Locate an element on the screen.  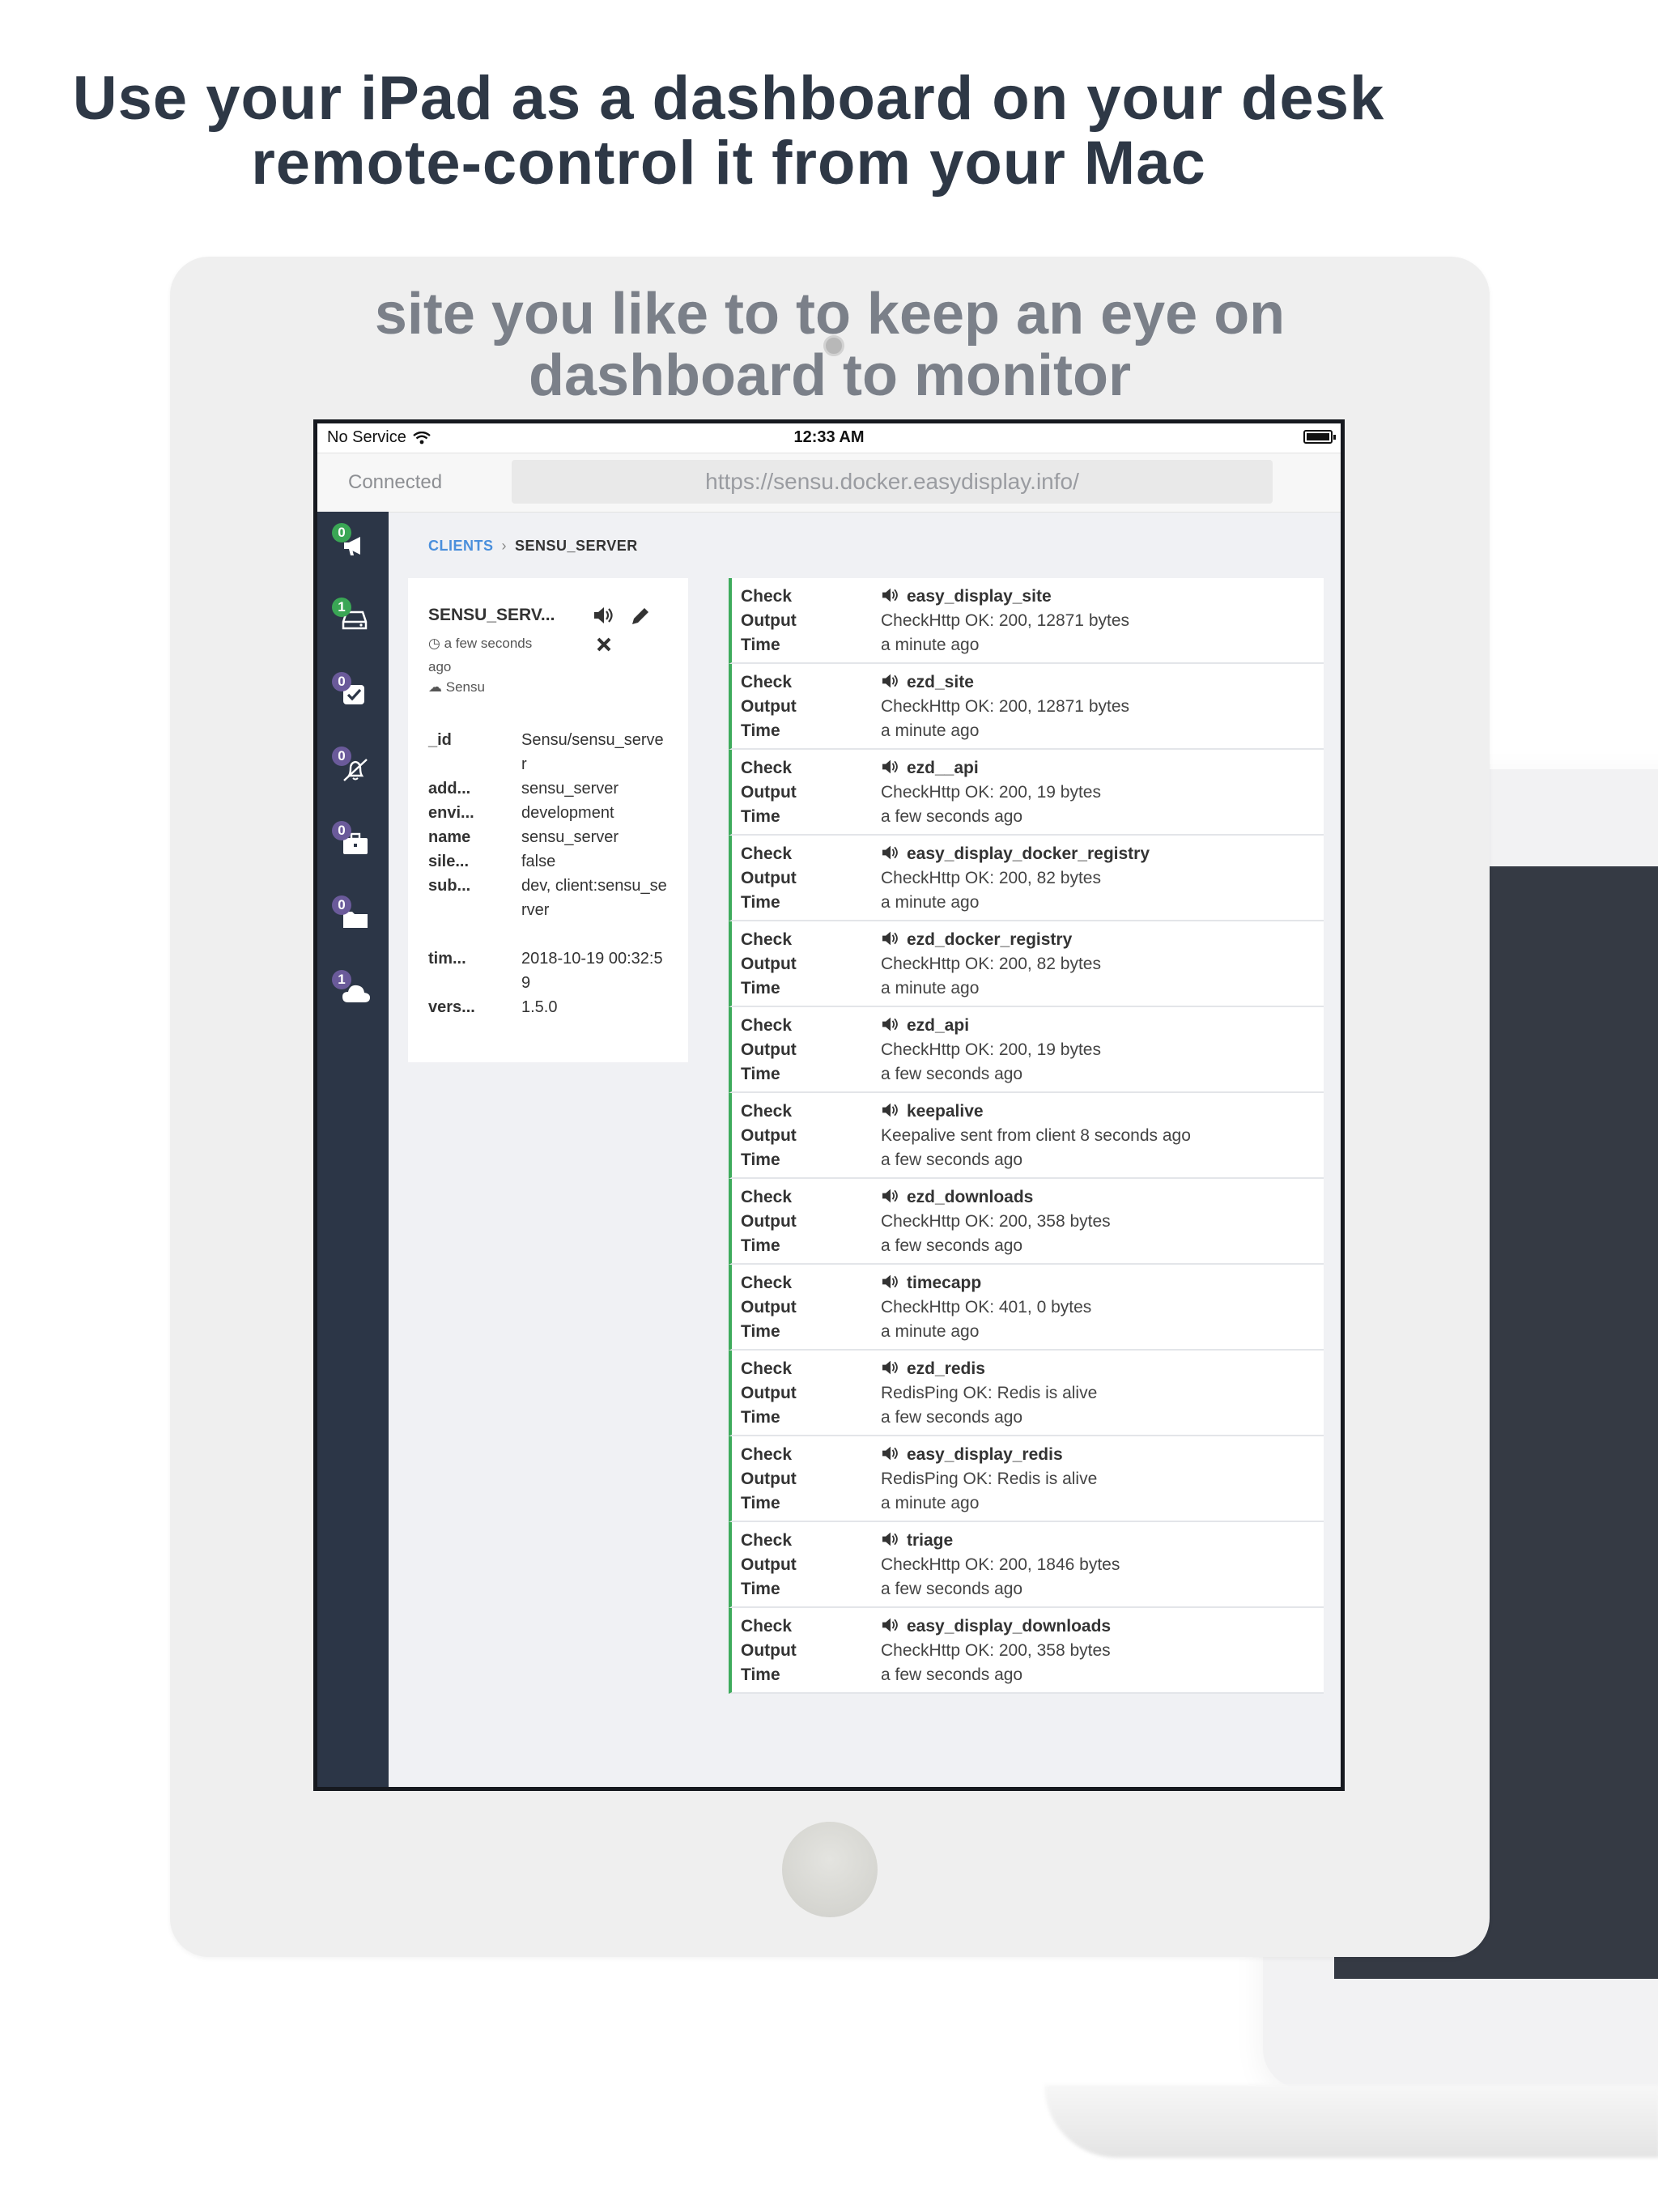
client-last-seen: ◷ a few seconds ago is located at coordinates (489, 655).